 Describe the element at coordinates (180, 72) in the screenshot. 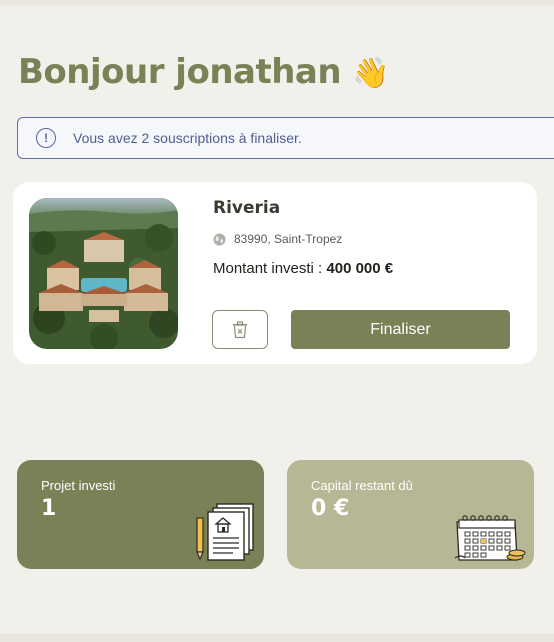

I see `greeting-text: Bonjour jonathan` at that location.